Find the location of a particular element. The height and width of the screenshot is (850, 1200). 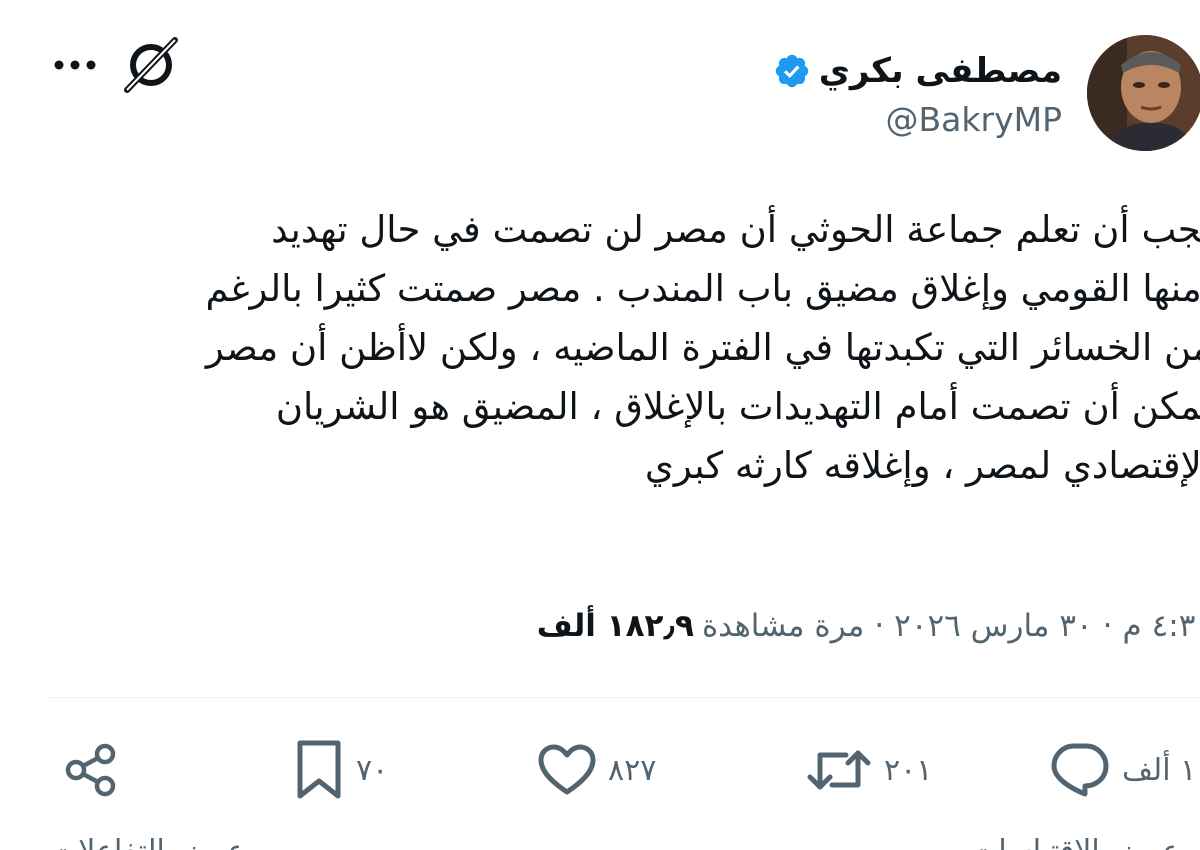

bookmark-icon is located at coordinates (319, 770).